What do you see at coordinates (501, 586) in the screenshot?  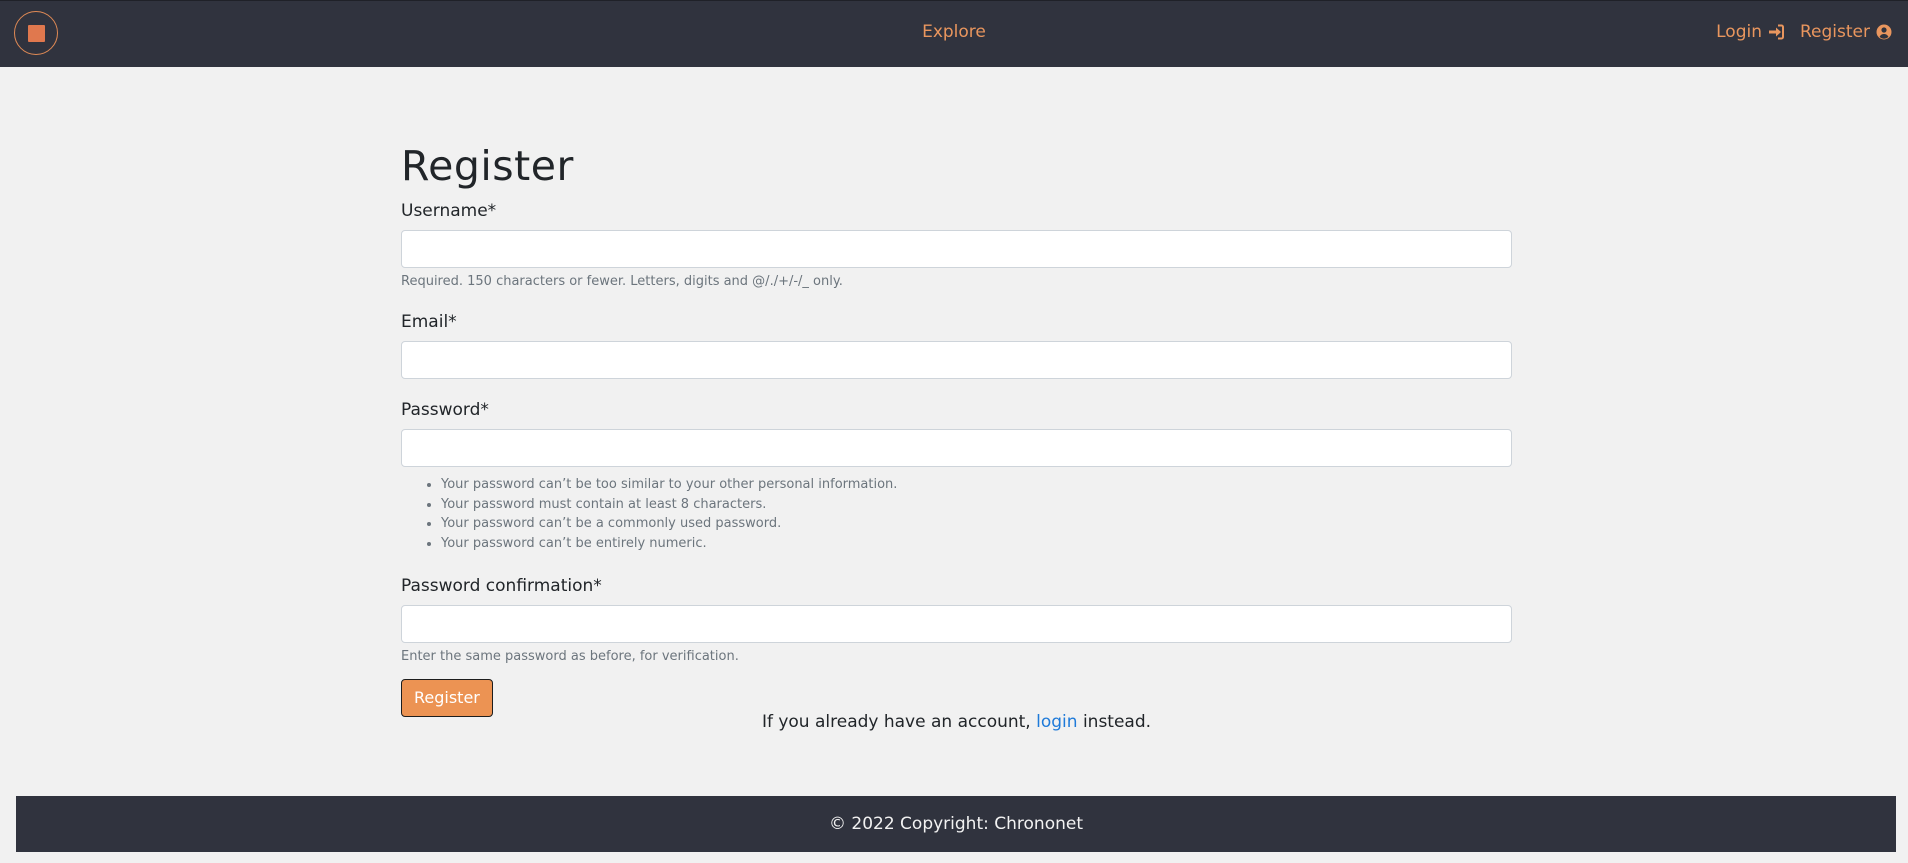 I see `password-confirmation-label: Password confirmation*` at bounding box center [501, 586].